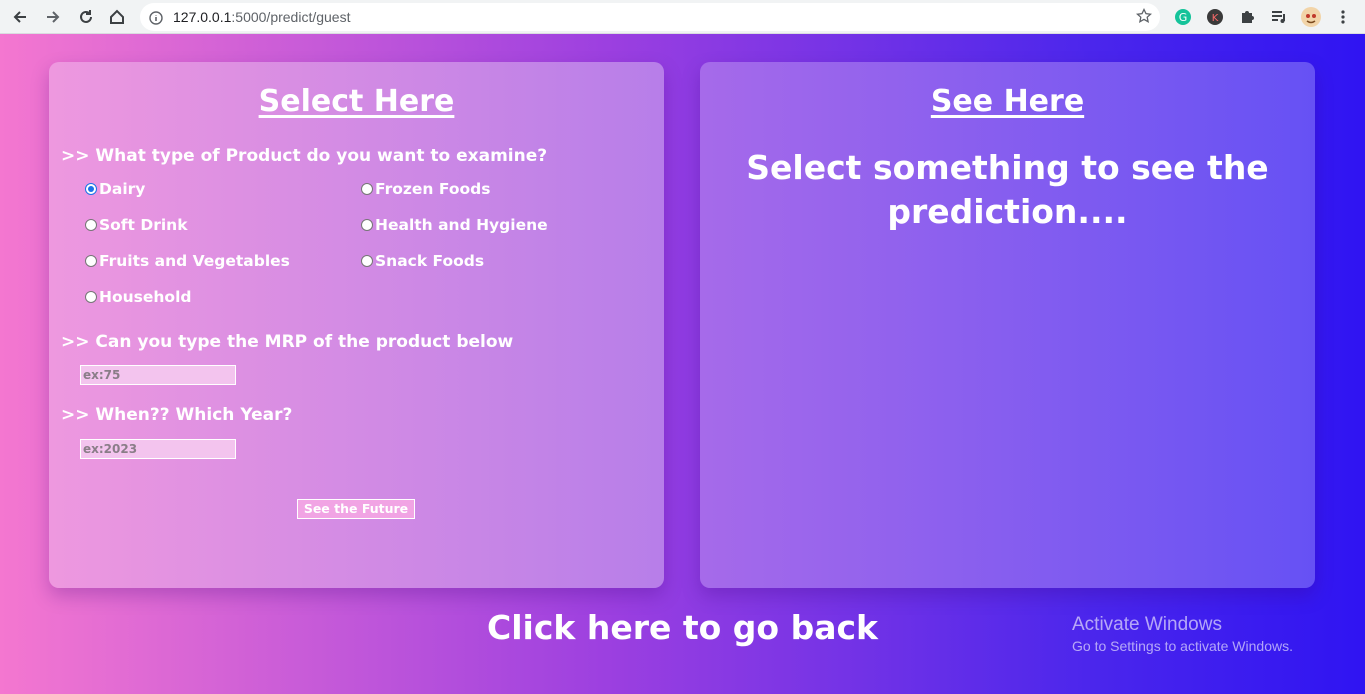 The image size is (1365, 694). What do you see at coordinates (356, 101) in the screenshot?
I see `select-card-title: Select Here` at bounding box center [356, 101].